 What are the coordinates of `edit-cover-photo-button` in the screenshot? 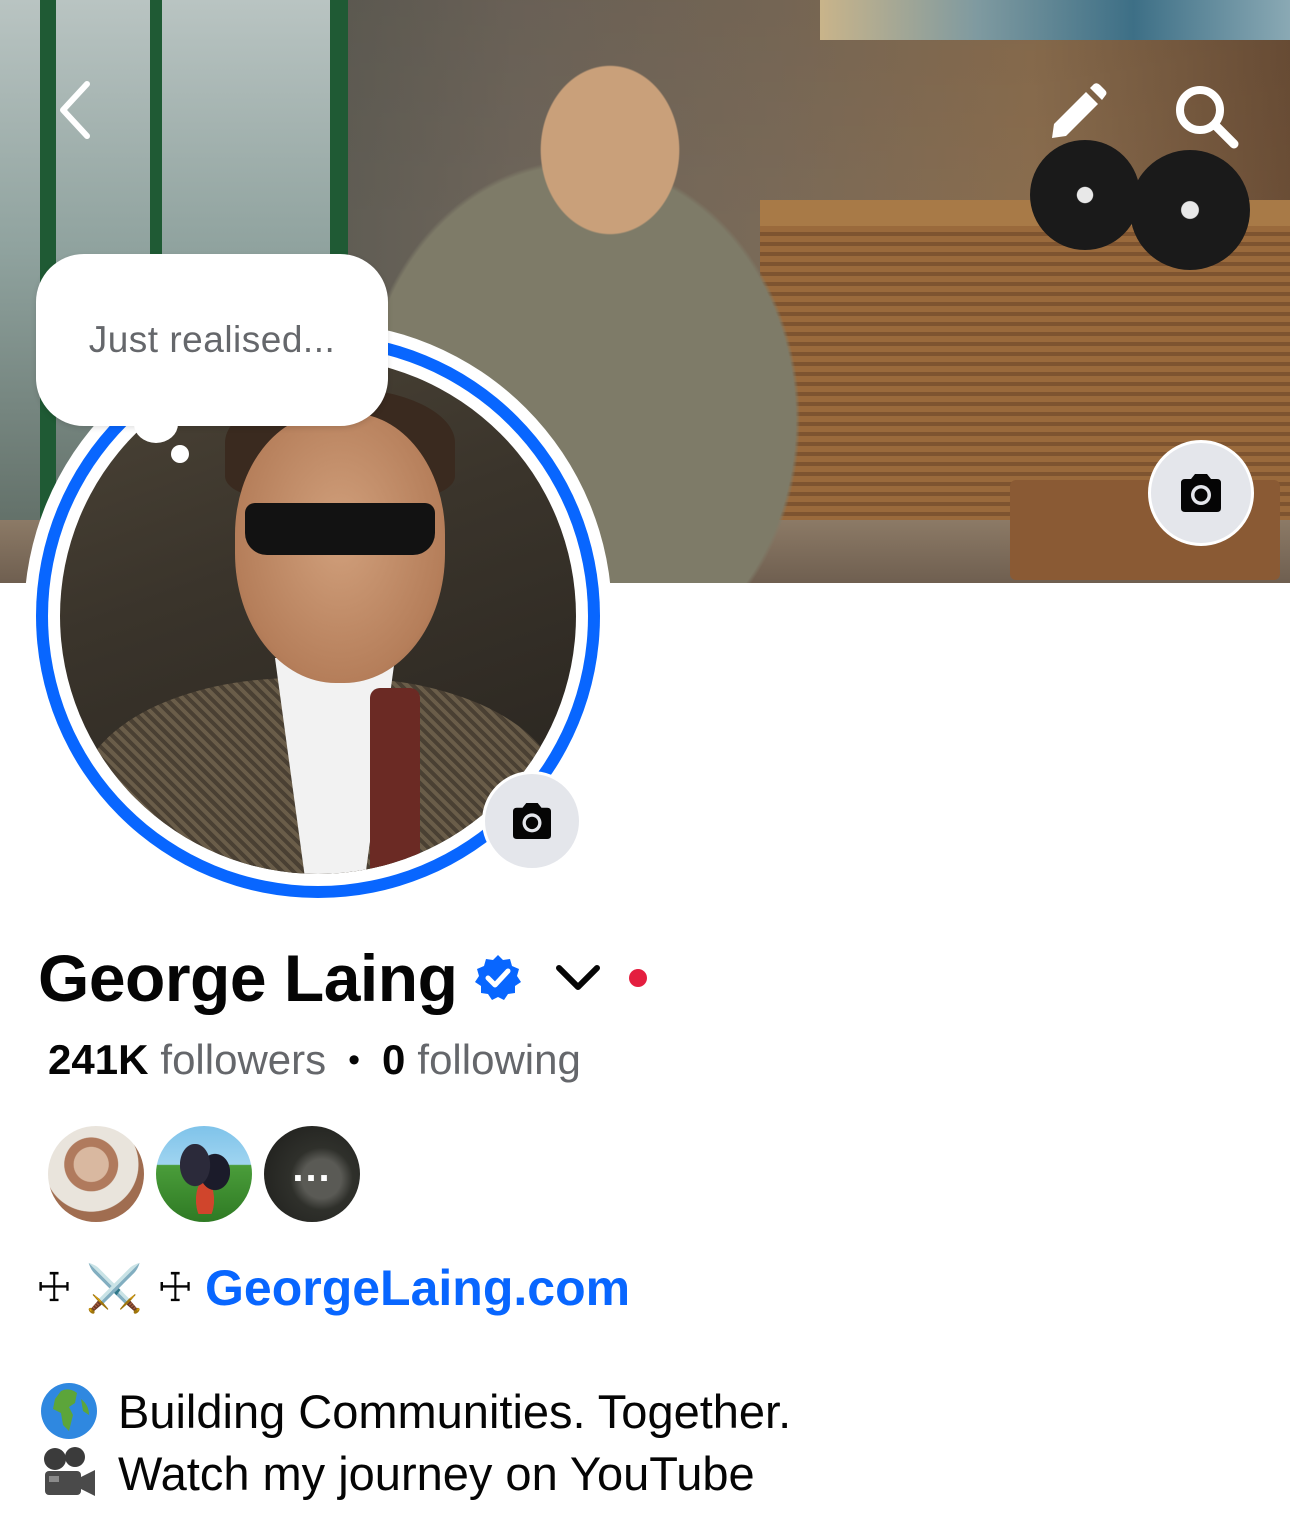 It's located at (1201, 493).